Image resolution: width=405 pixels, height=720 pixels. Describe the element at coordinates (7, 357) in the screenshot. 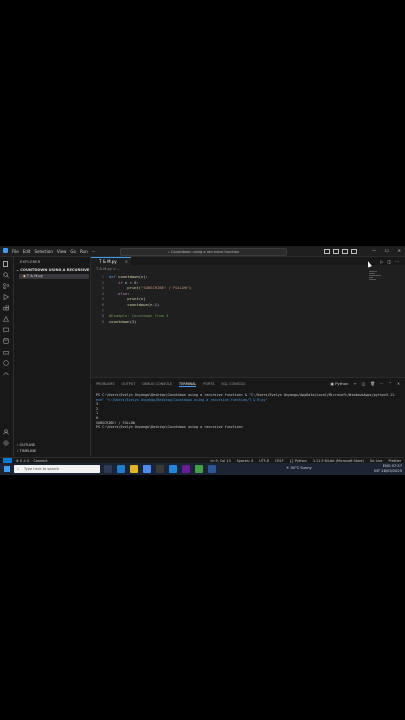

I see `activity-bar` at that location.